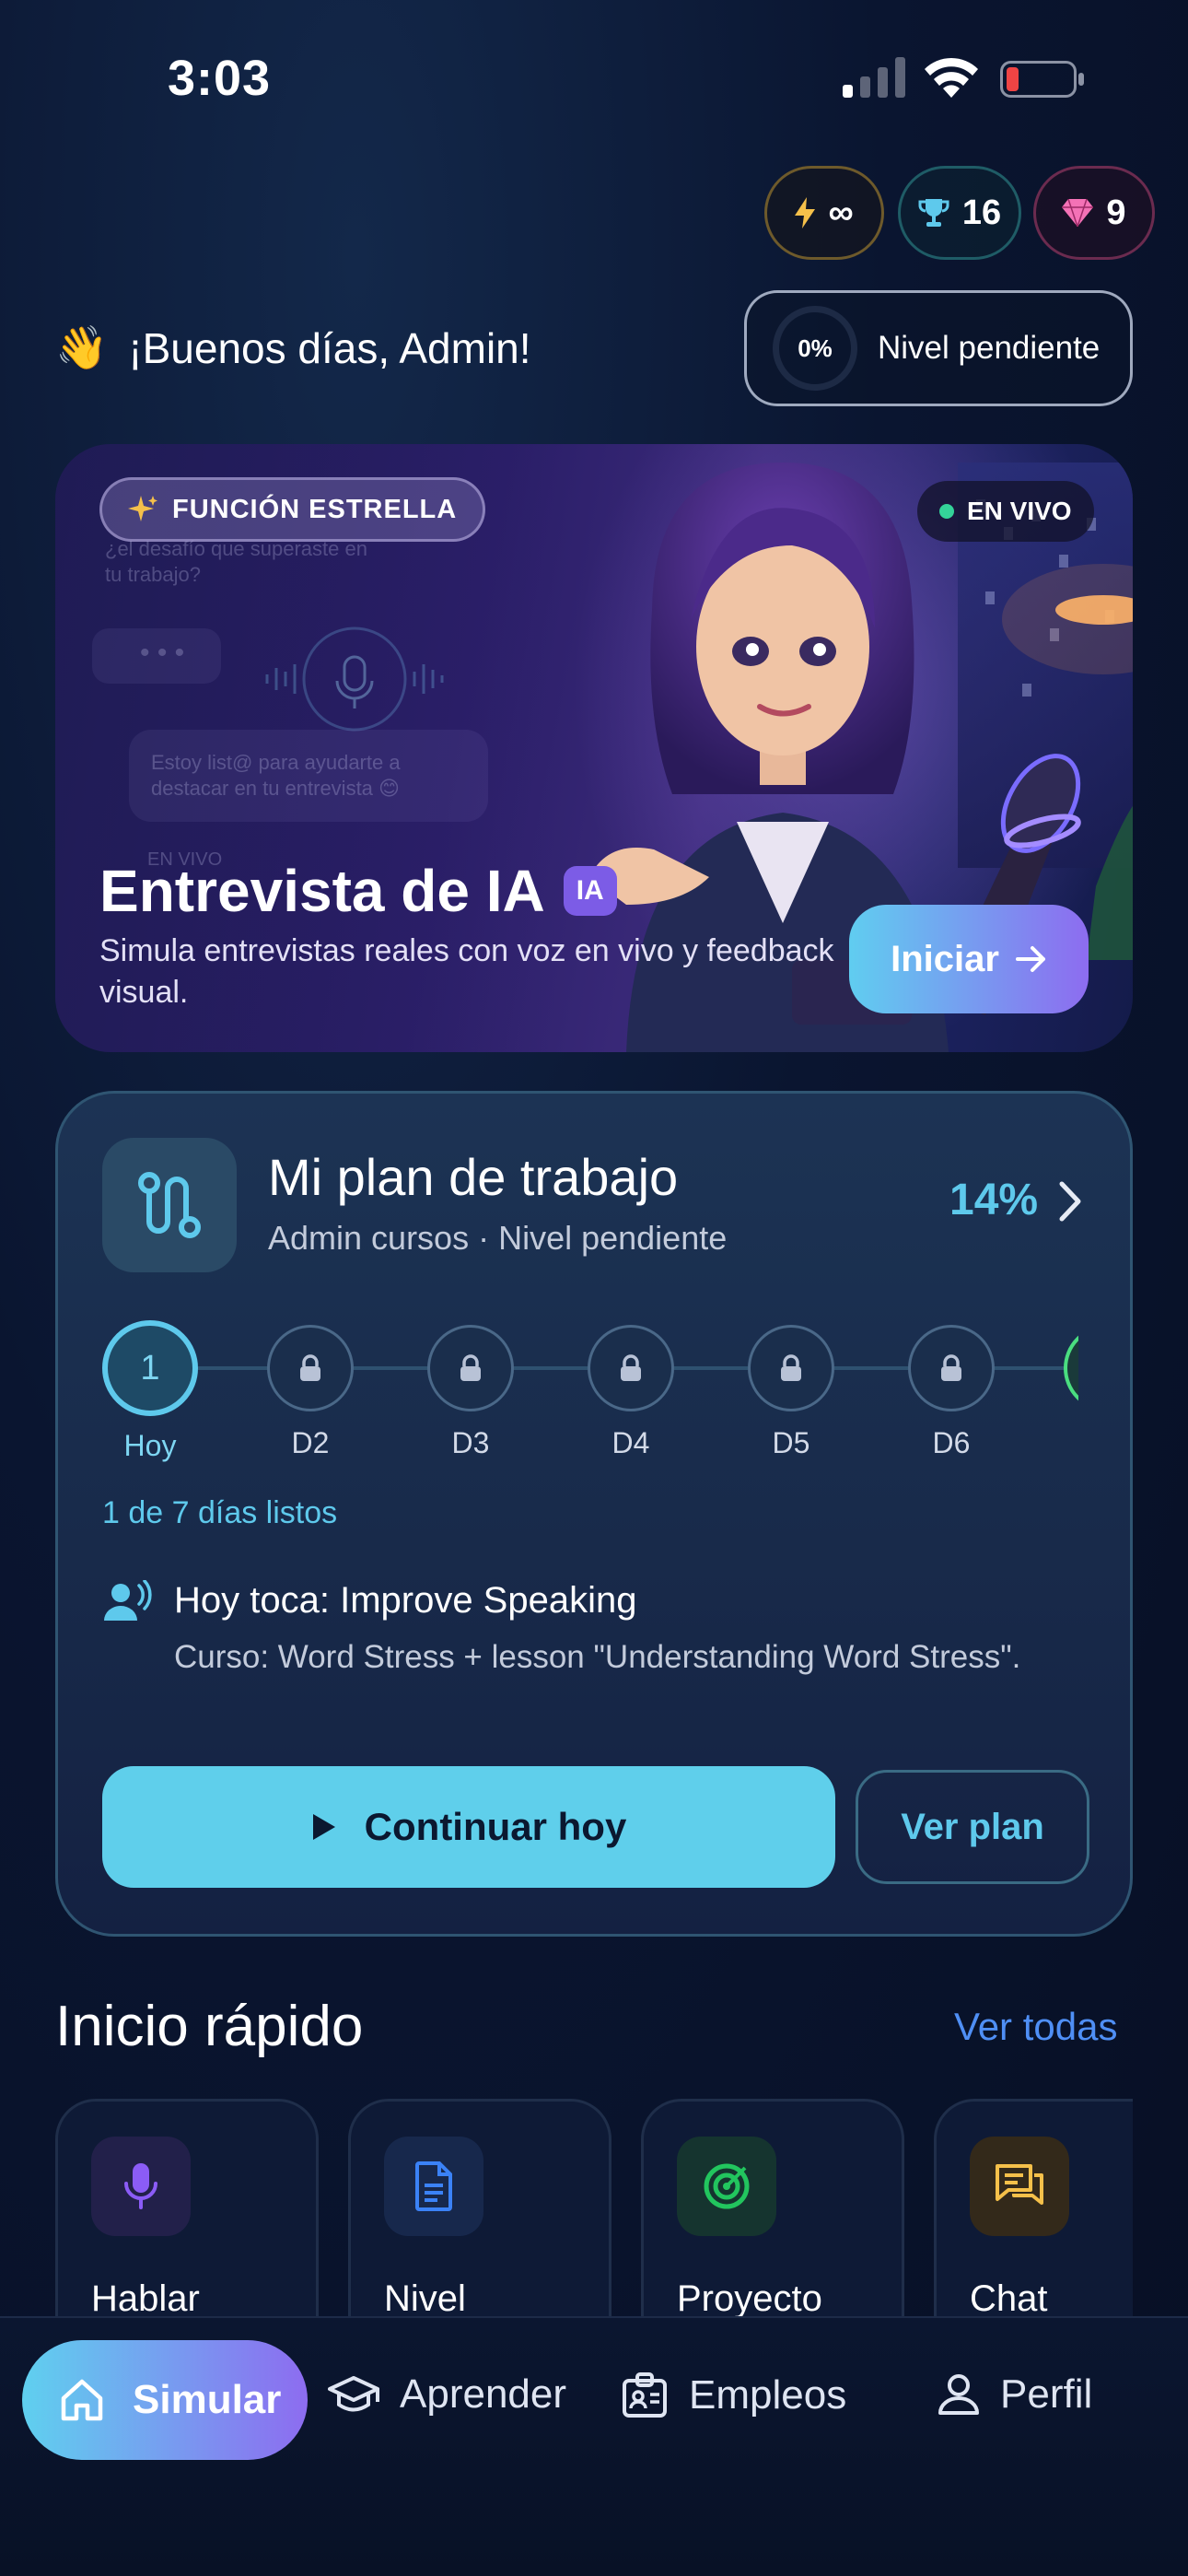 The image size is (1188, 2576). Describe the element at coordinates (209, 2026) in the screenshot. I see `quick-start-title: Inicio rápido` at that location.